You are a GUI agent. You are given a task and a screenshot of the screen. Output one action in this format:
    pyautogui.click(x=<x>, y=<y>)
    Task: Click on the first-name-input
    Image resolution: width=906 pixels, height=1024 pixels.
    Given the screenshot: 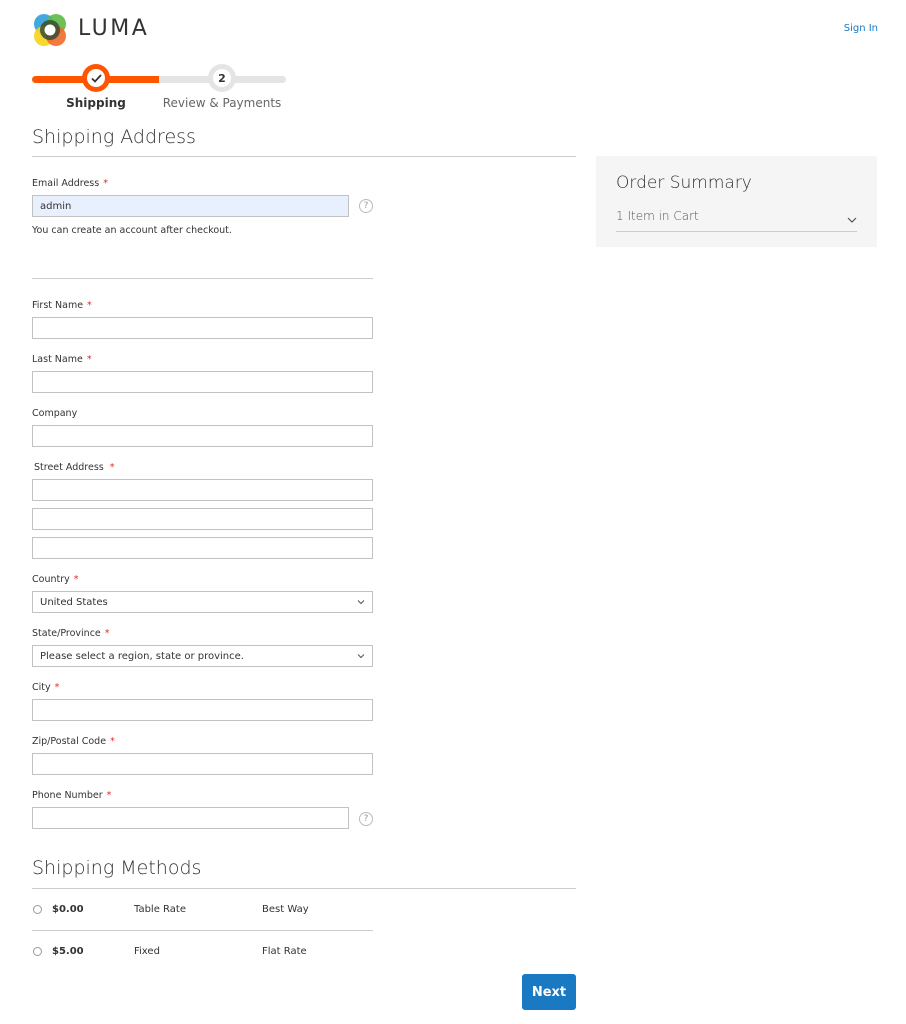 What is the action you would take?
    pyautogui.click(x=202, y=328)
    